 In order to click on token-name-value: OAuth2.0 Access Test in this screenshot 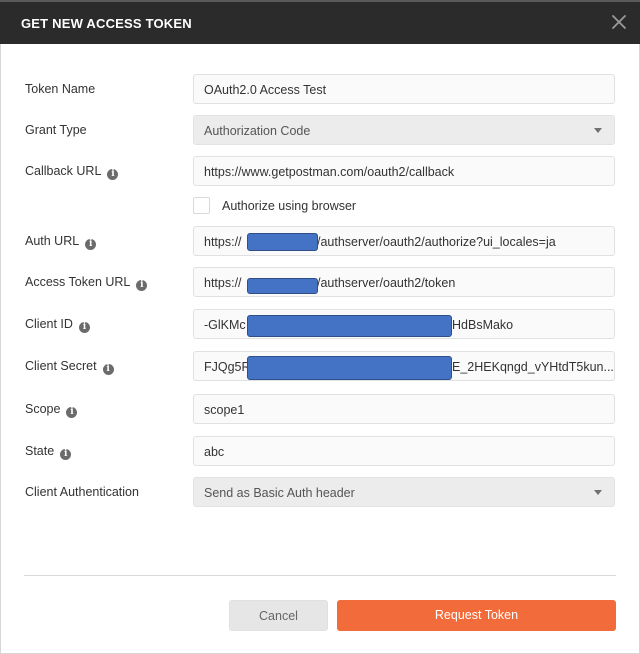, I will do `click(265, 90)`.